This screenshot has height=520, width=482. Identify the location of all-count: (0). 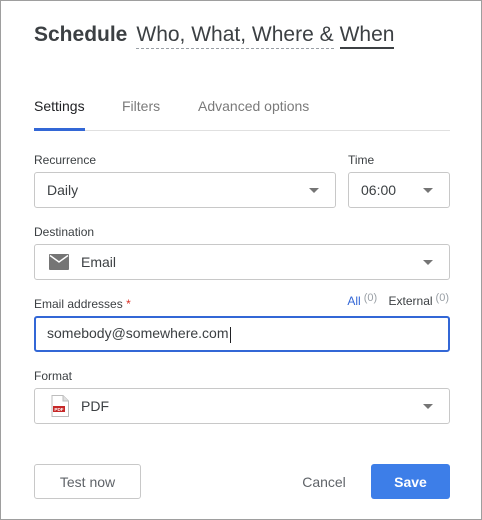
(370, 298).